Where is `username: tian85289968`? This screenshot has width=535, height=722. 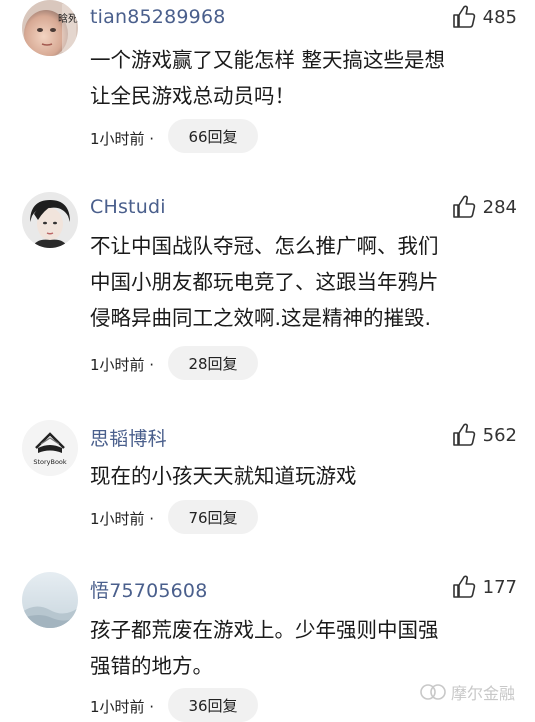
username: tian85289968 is located at coordinates (158, 17).